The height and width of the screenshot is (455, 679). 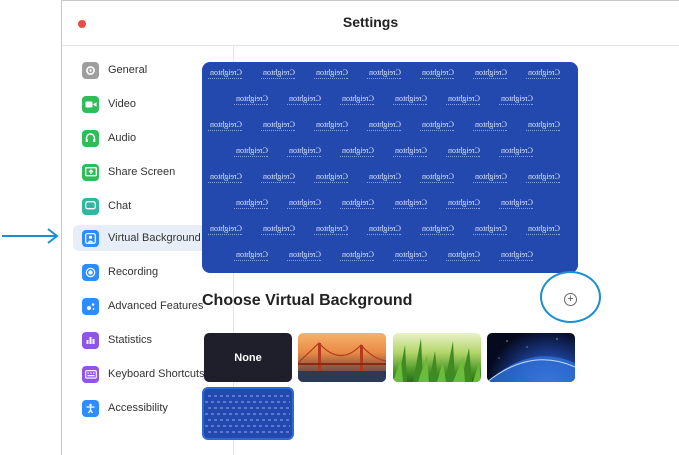 What do you see at coordinates (156, 306) in the screenshot?
I see `sidebar-item-label: Advanced Features` at bounding box center [156, 306].